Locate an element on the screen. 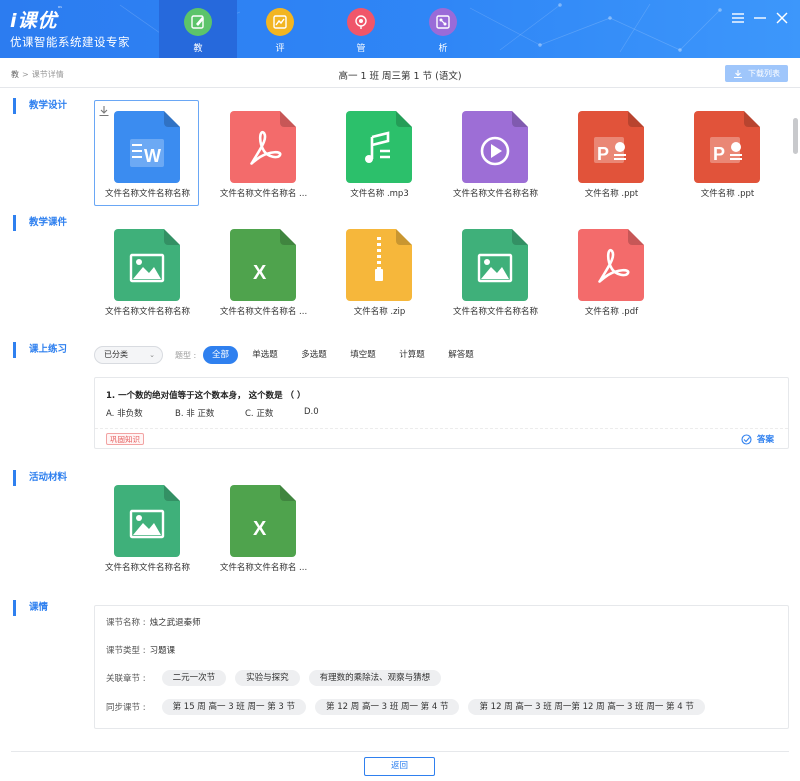  word-file-icon: W is located at coordinates (147, 147).